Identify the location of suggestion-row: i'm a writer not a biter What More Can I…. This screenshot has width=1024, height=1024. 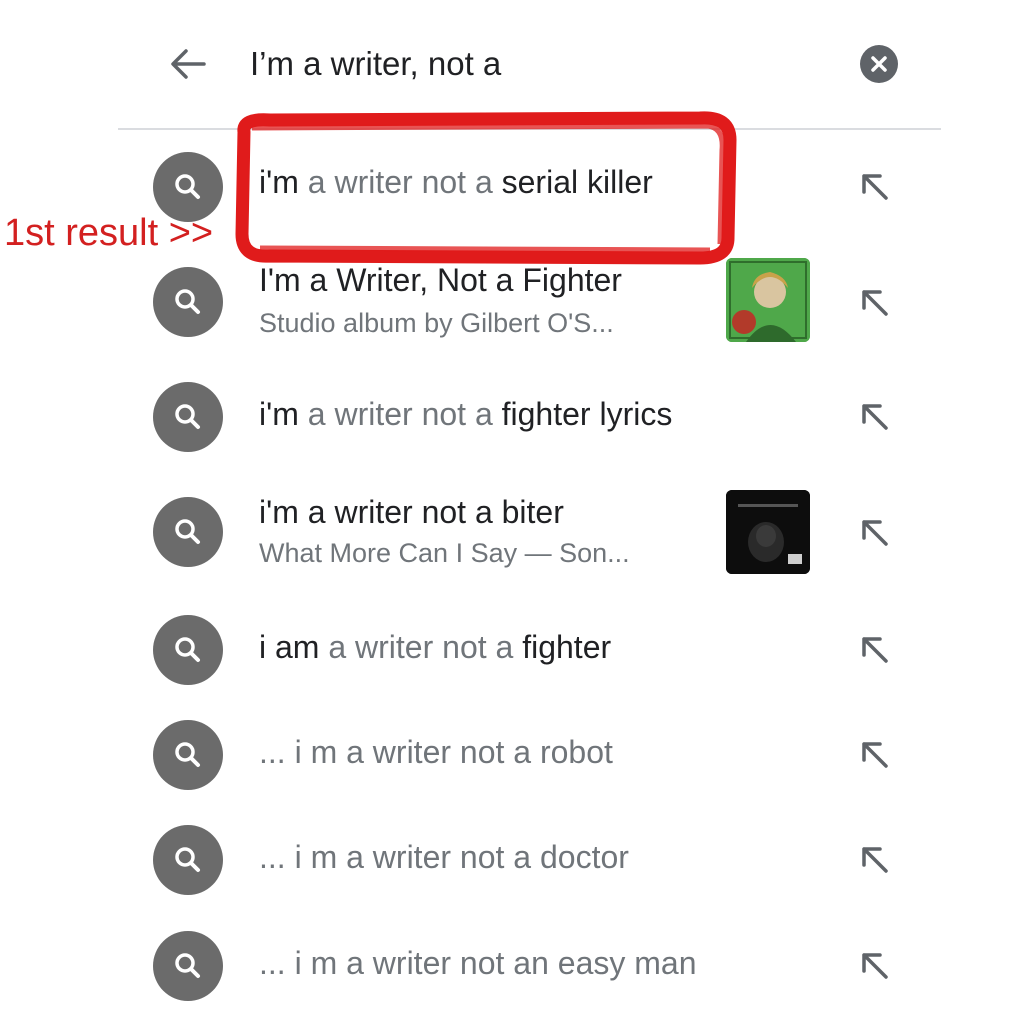
(512, 534).